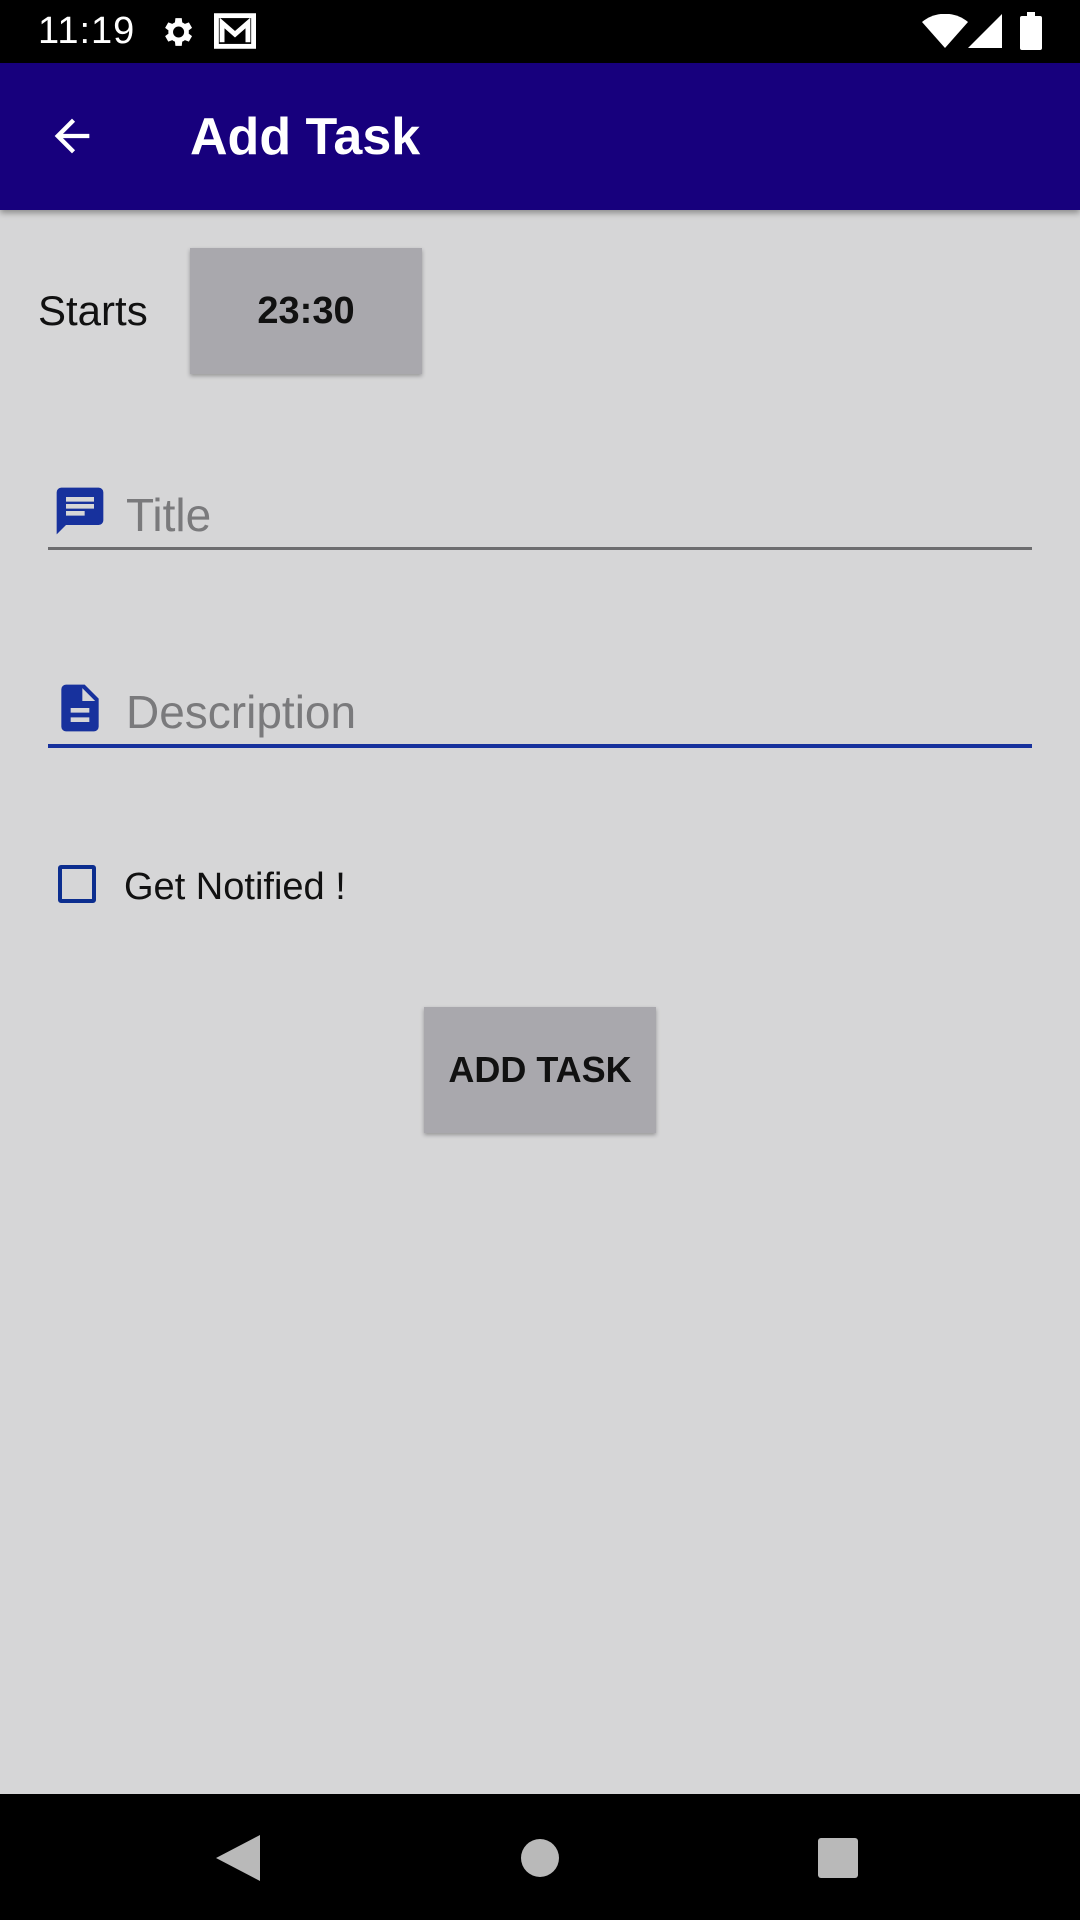 The height and width of the screenshot is (1920, 1080). What do you see at coordinates (179, 32) in the screenshot?
I see `gear-icon` at bounding box center [179, 32].